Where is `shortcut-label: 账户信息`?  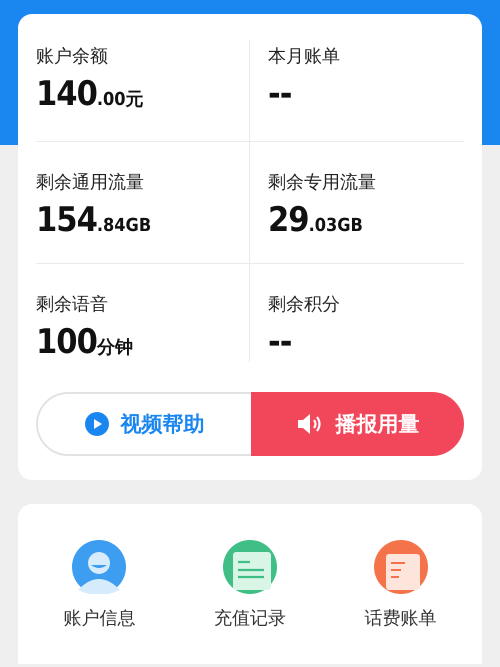
shortcut-label: 账户信息 is located at coordinates (99, 618).